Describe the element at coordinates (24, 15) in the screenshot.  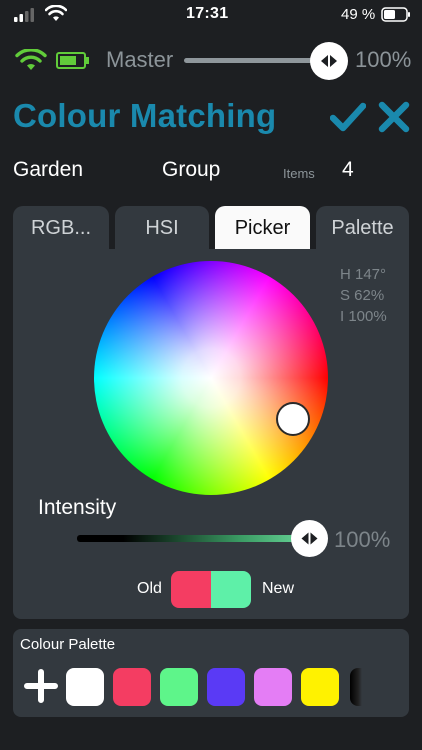
I see `cellular-signal-icon` at that location.